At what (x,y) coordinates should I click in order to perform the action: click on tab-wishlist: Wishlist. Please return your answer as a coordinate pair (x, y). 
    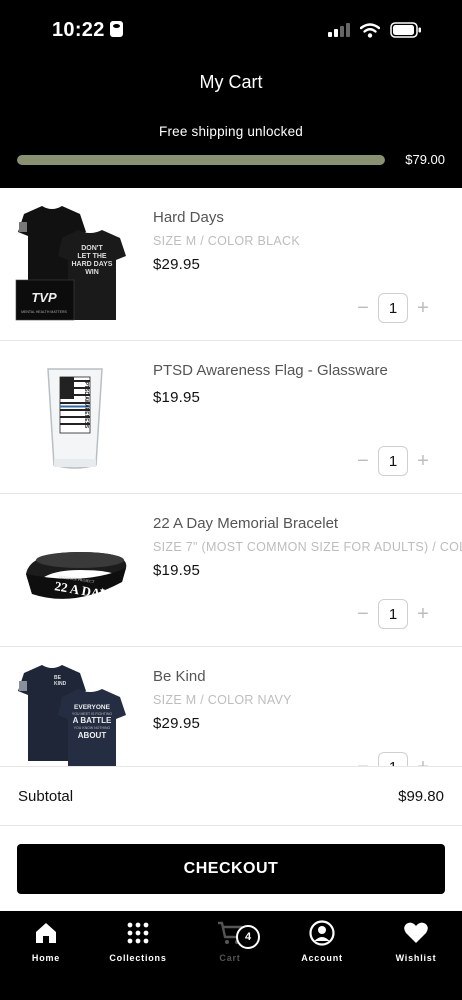
    Looking at the image, I should click on (416, 945).